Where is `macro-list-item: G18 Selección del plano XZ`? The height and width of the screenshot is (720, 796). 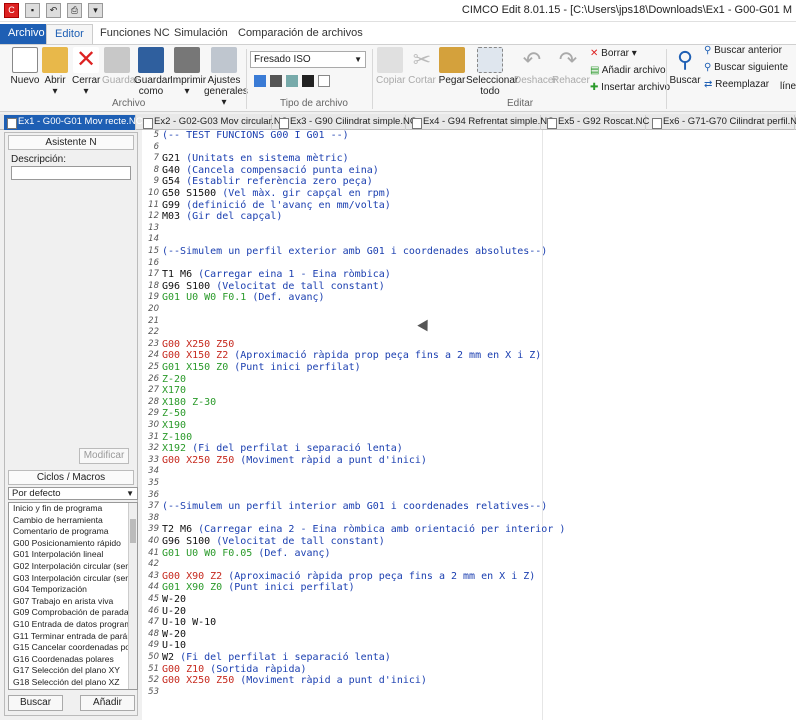
macro-list-item: G18 Selección del plano XZ is located at coordinates (69, 683).